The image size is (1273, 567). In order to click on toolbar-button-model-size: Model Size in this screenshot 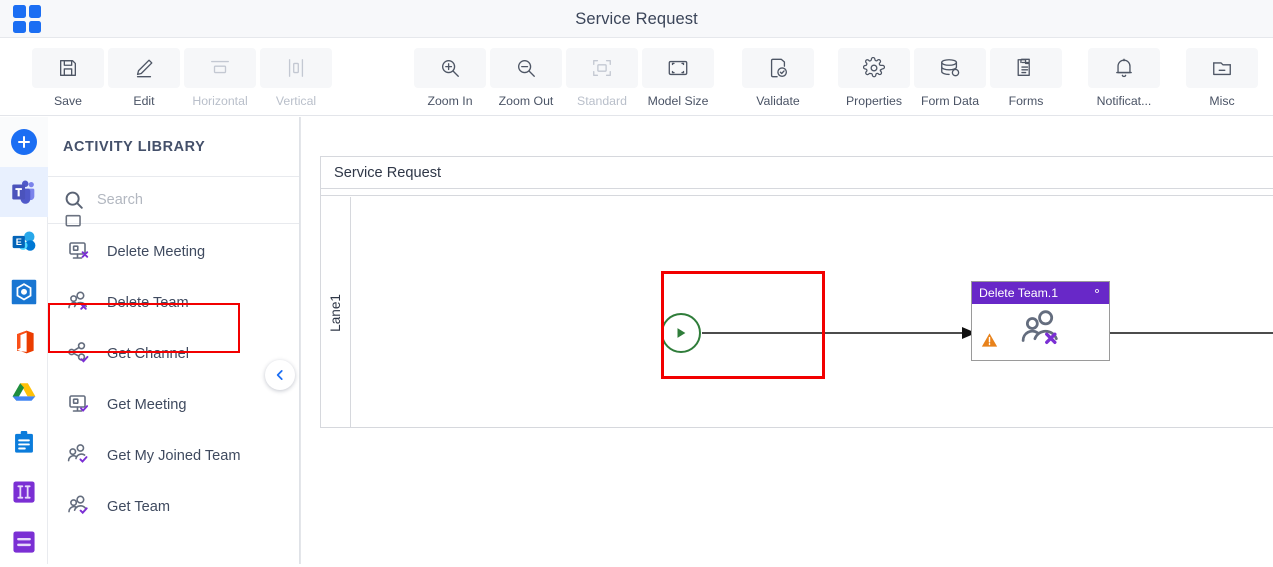, I will do `click(678, 77)`.